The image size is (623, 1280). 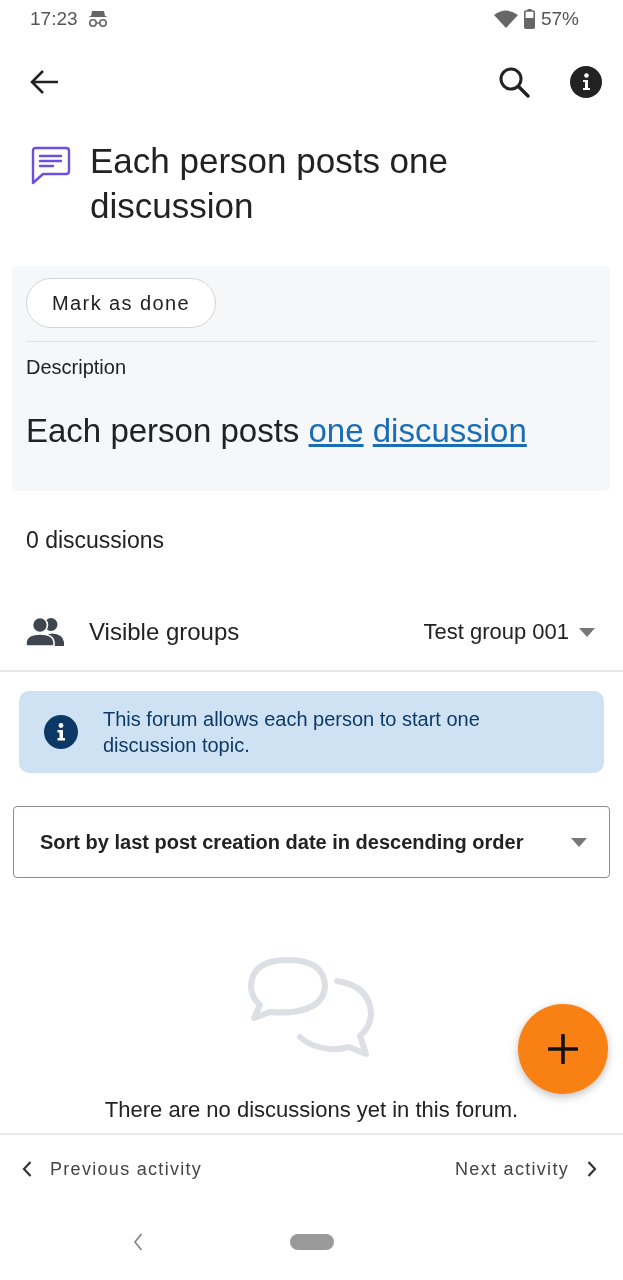 What do you see at coordinates (277, 431) in the screenshot?
I see `description-text: Each person posts one discussion` at bounding box center [277, 431].